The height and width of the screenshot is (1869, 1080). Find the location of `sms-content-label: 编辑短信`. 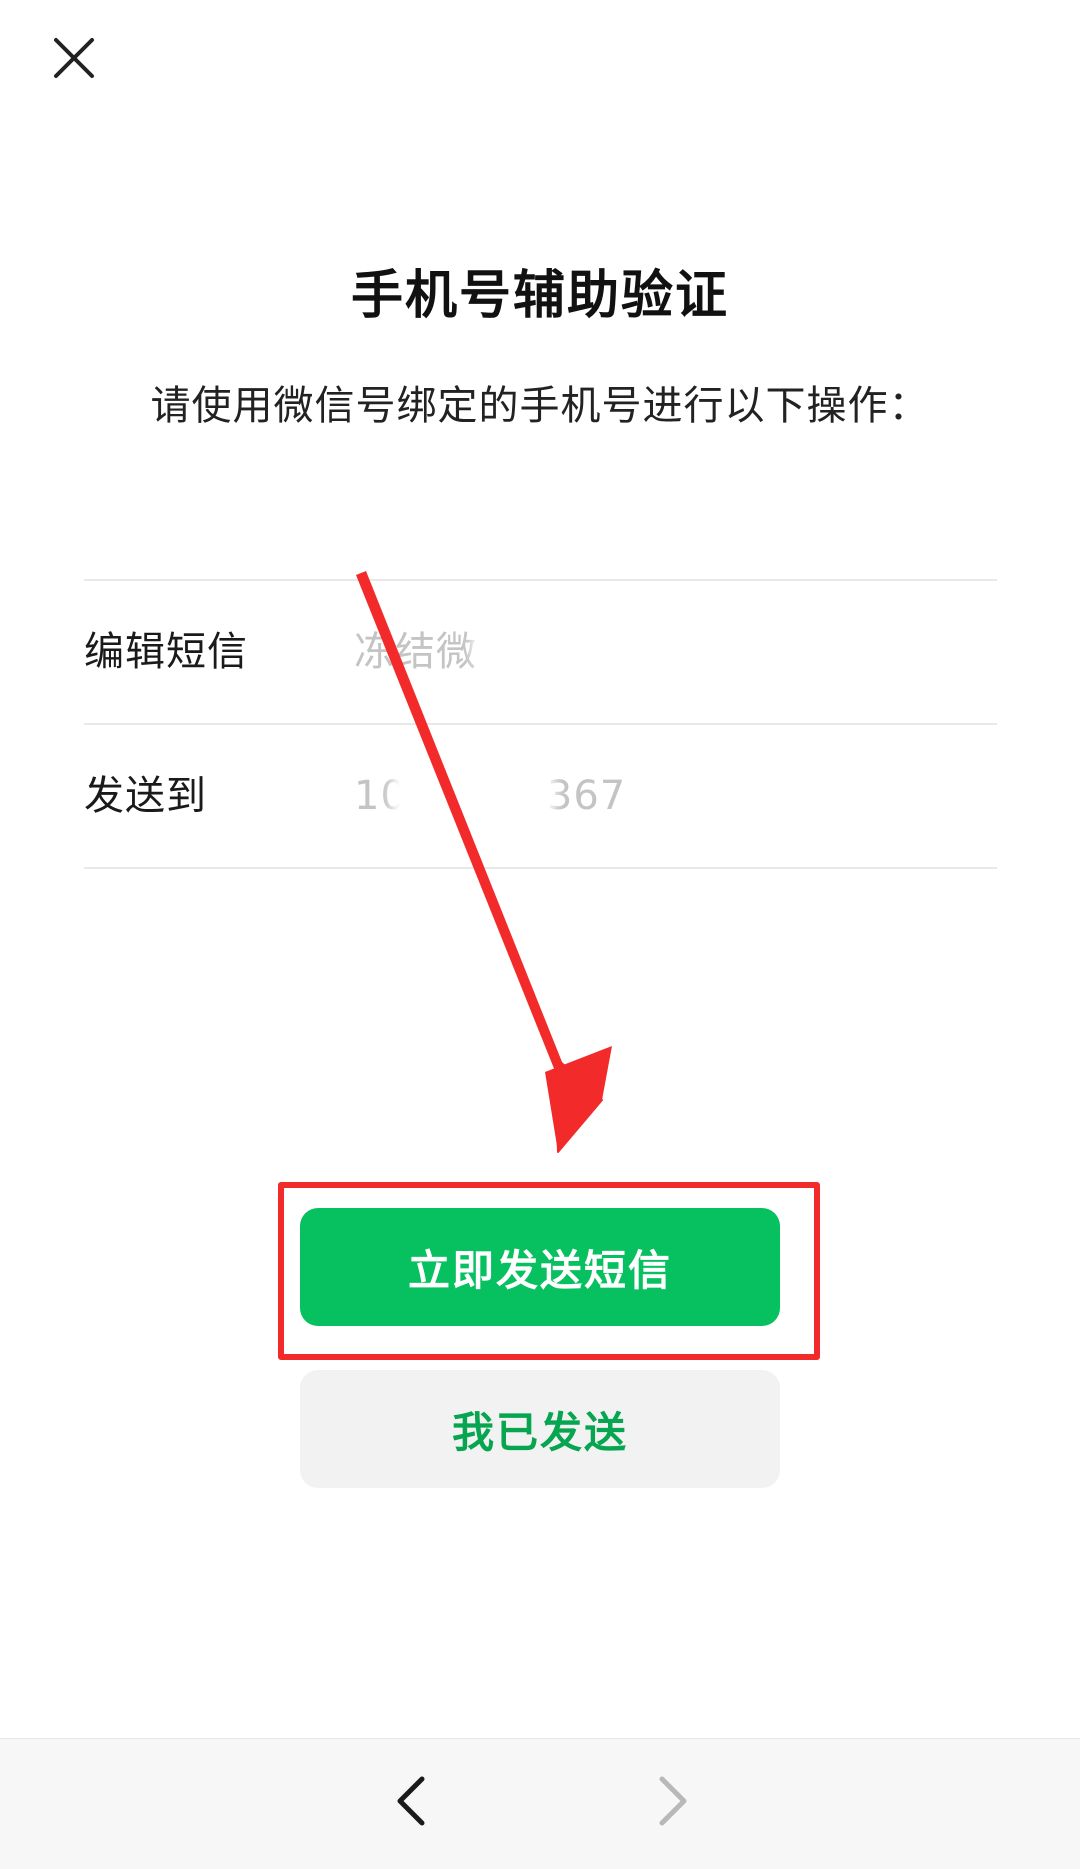

sms-content-label: 编辑短信 is located at coordinates (166, 652).